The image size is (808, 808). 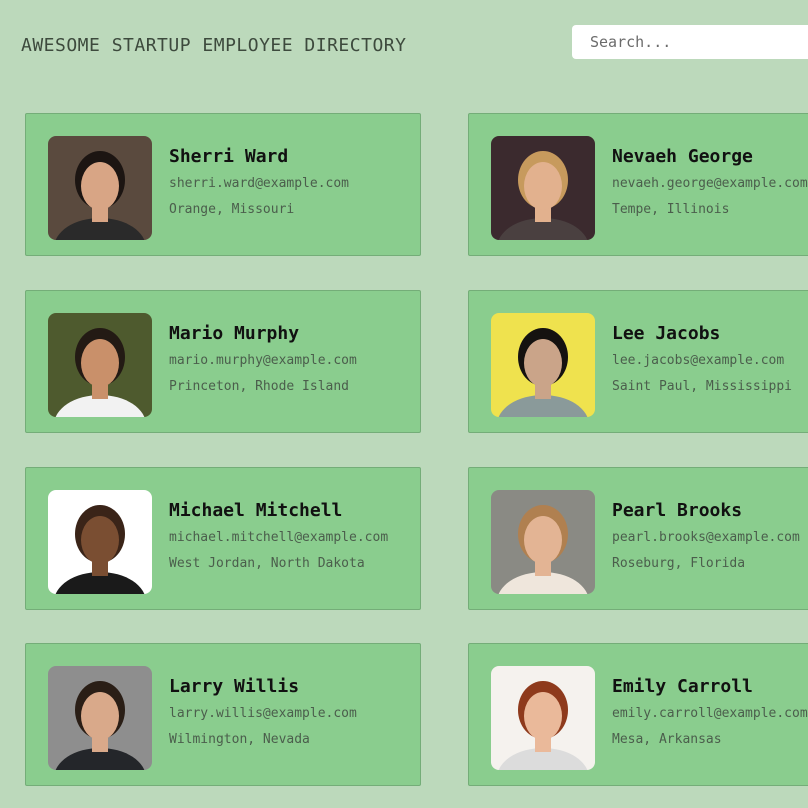 I want to click on employee-email: pearl.brooks@example.com, so click(x=706, y=537).